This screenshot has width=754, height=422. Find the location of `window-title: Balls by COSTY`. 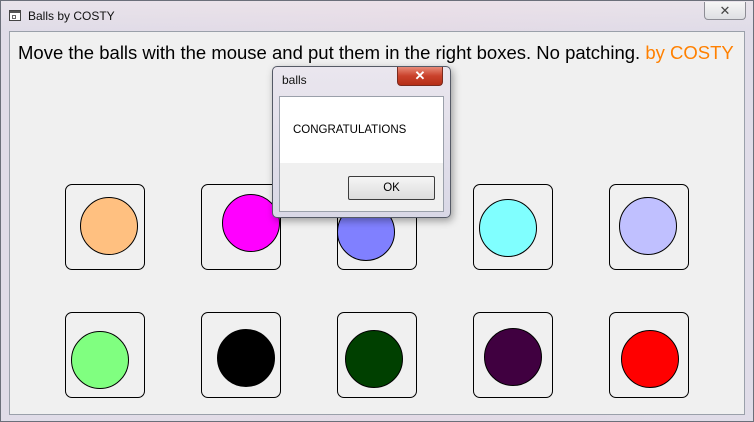

window-title: Balls by COSTY is located at coordinates (71, 16).